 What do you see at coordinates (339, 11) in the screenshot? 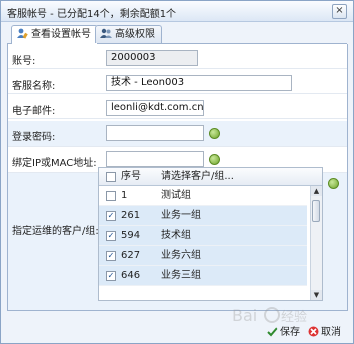
I see `close-button: ×` at bounding box center [339, 11].